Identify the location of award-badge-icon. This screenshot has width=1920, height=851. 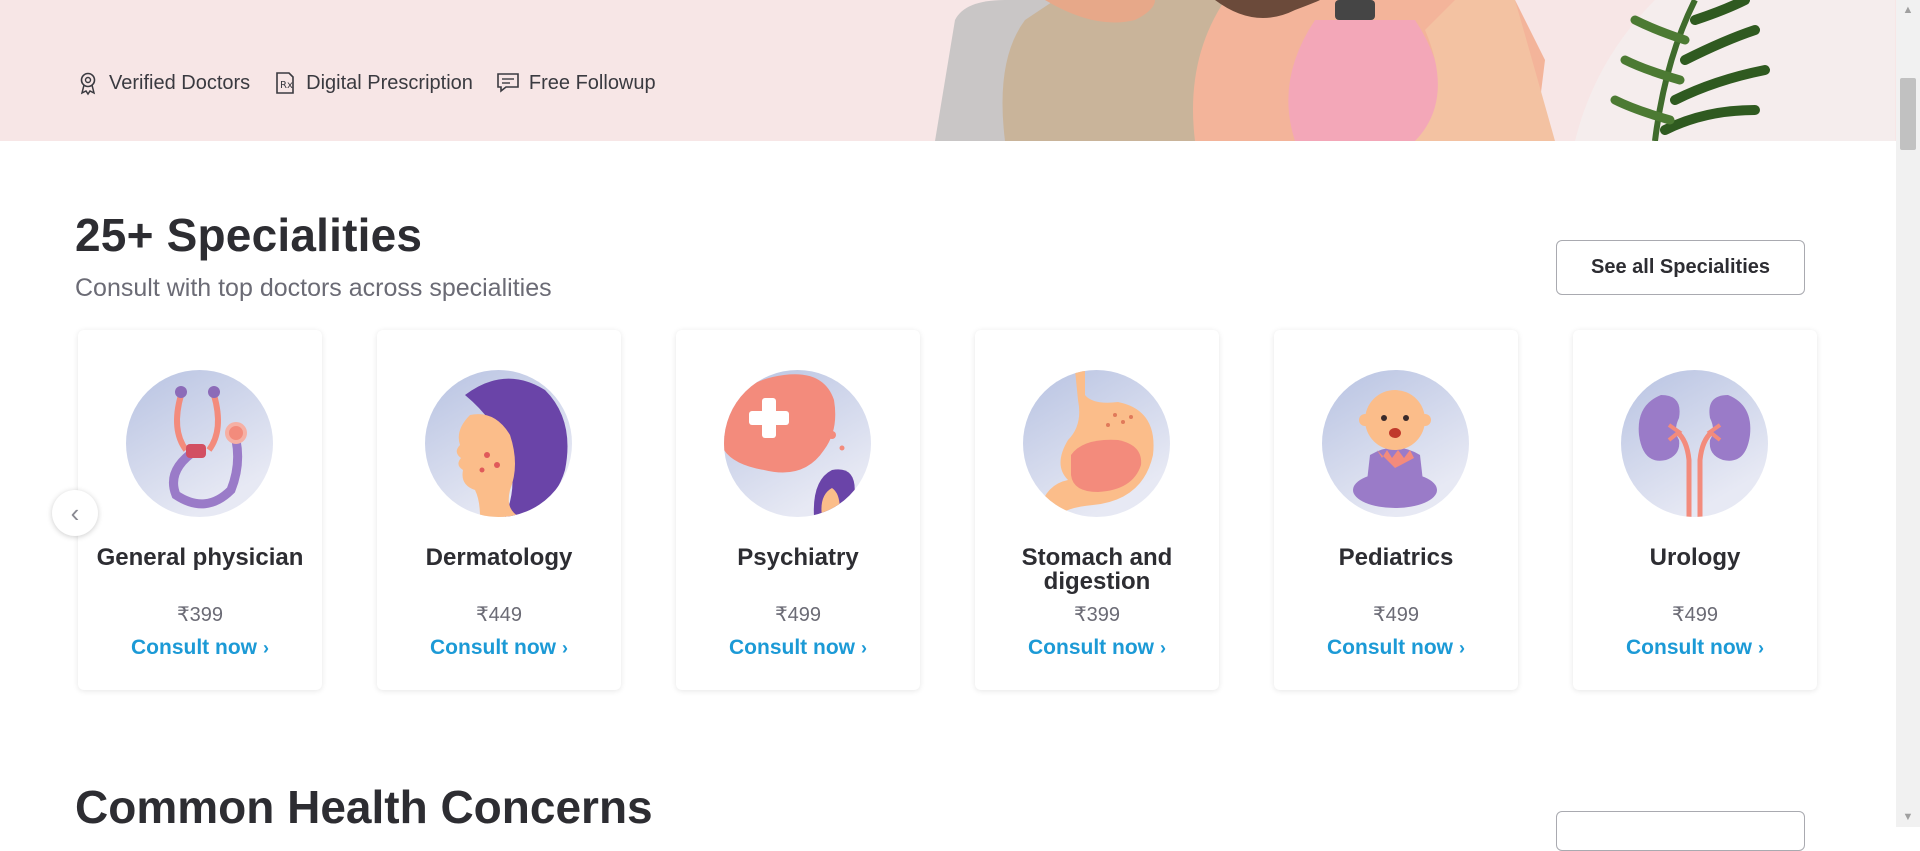
(88, 84).